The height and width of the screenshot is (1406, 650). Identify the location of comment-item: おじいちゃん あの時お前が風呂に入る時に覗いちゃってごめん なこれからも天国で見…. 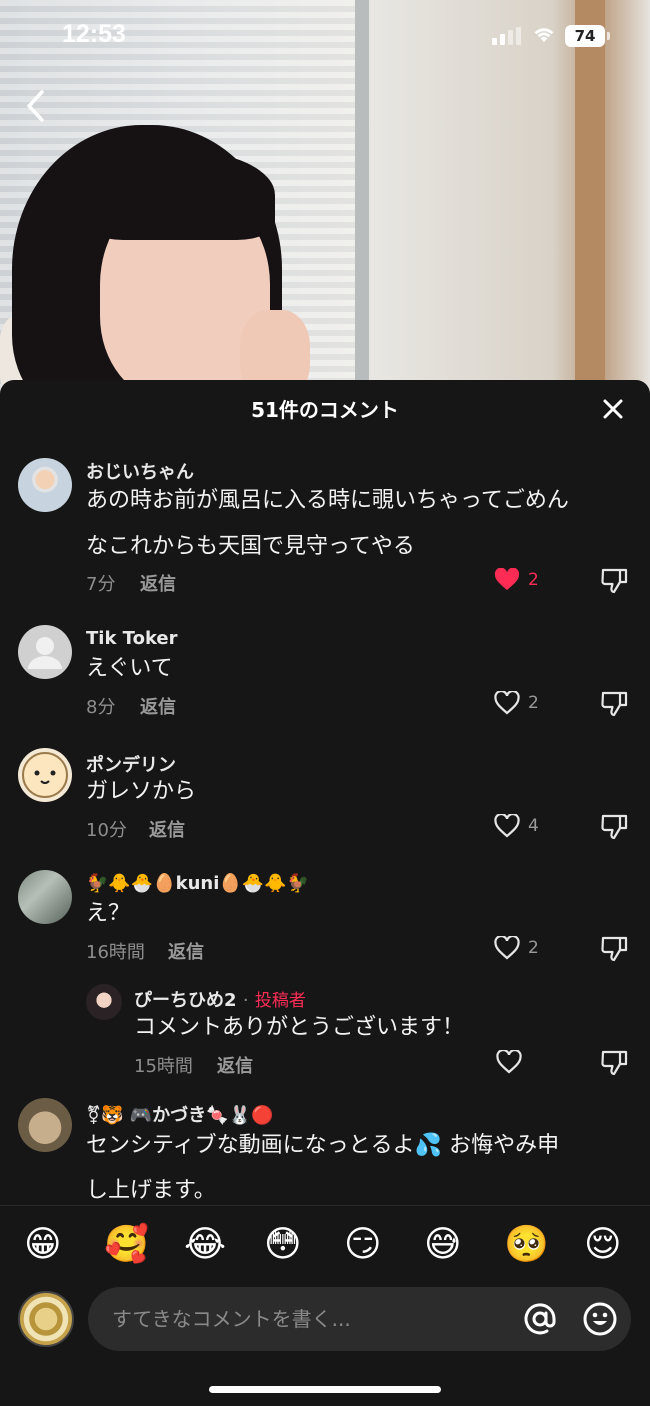
(325, 530).